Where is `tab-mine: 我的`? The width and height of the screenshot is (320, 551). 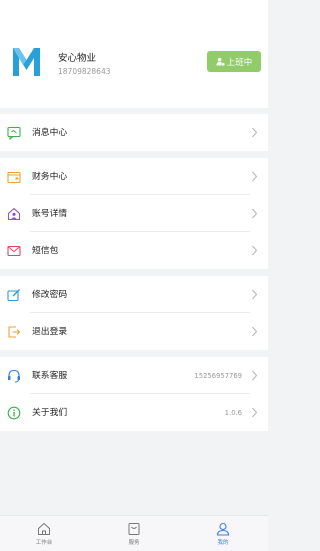 tab-mine: 我的 is located at coordinates (223, 532).